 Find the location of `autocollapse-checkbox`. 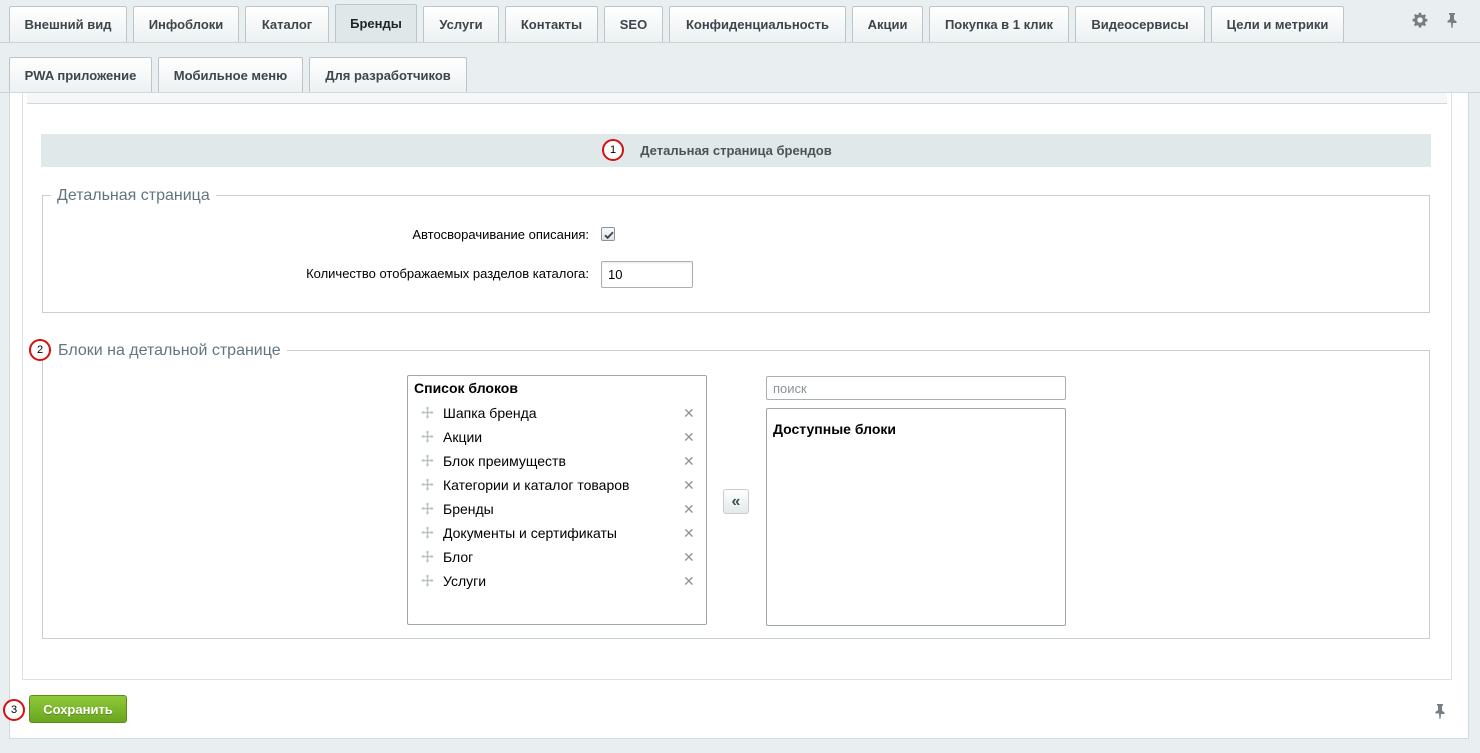

autocollapse-checkbox is located at coordinates (608, 234).